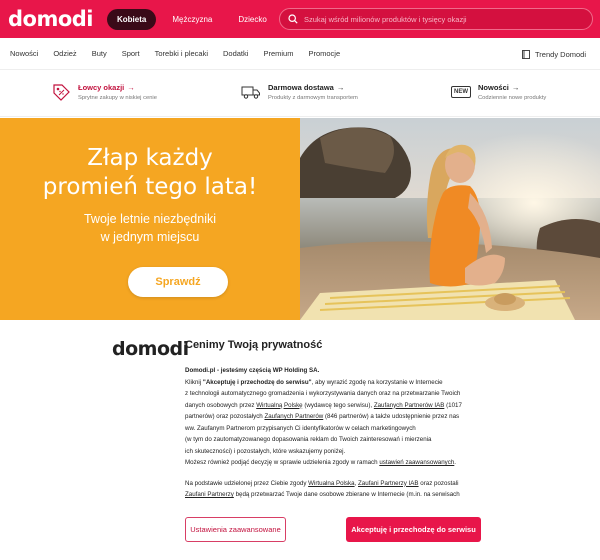 This screenshot has height=560, width=600. Describe the element at coordinates (225, 416) in the screenshot. I see `text: partnerów) oraz pozostałych` at that location.